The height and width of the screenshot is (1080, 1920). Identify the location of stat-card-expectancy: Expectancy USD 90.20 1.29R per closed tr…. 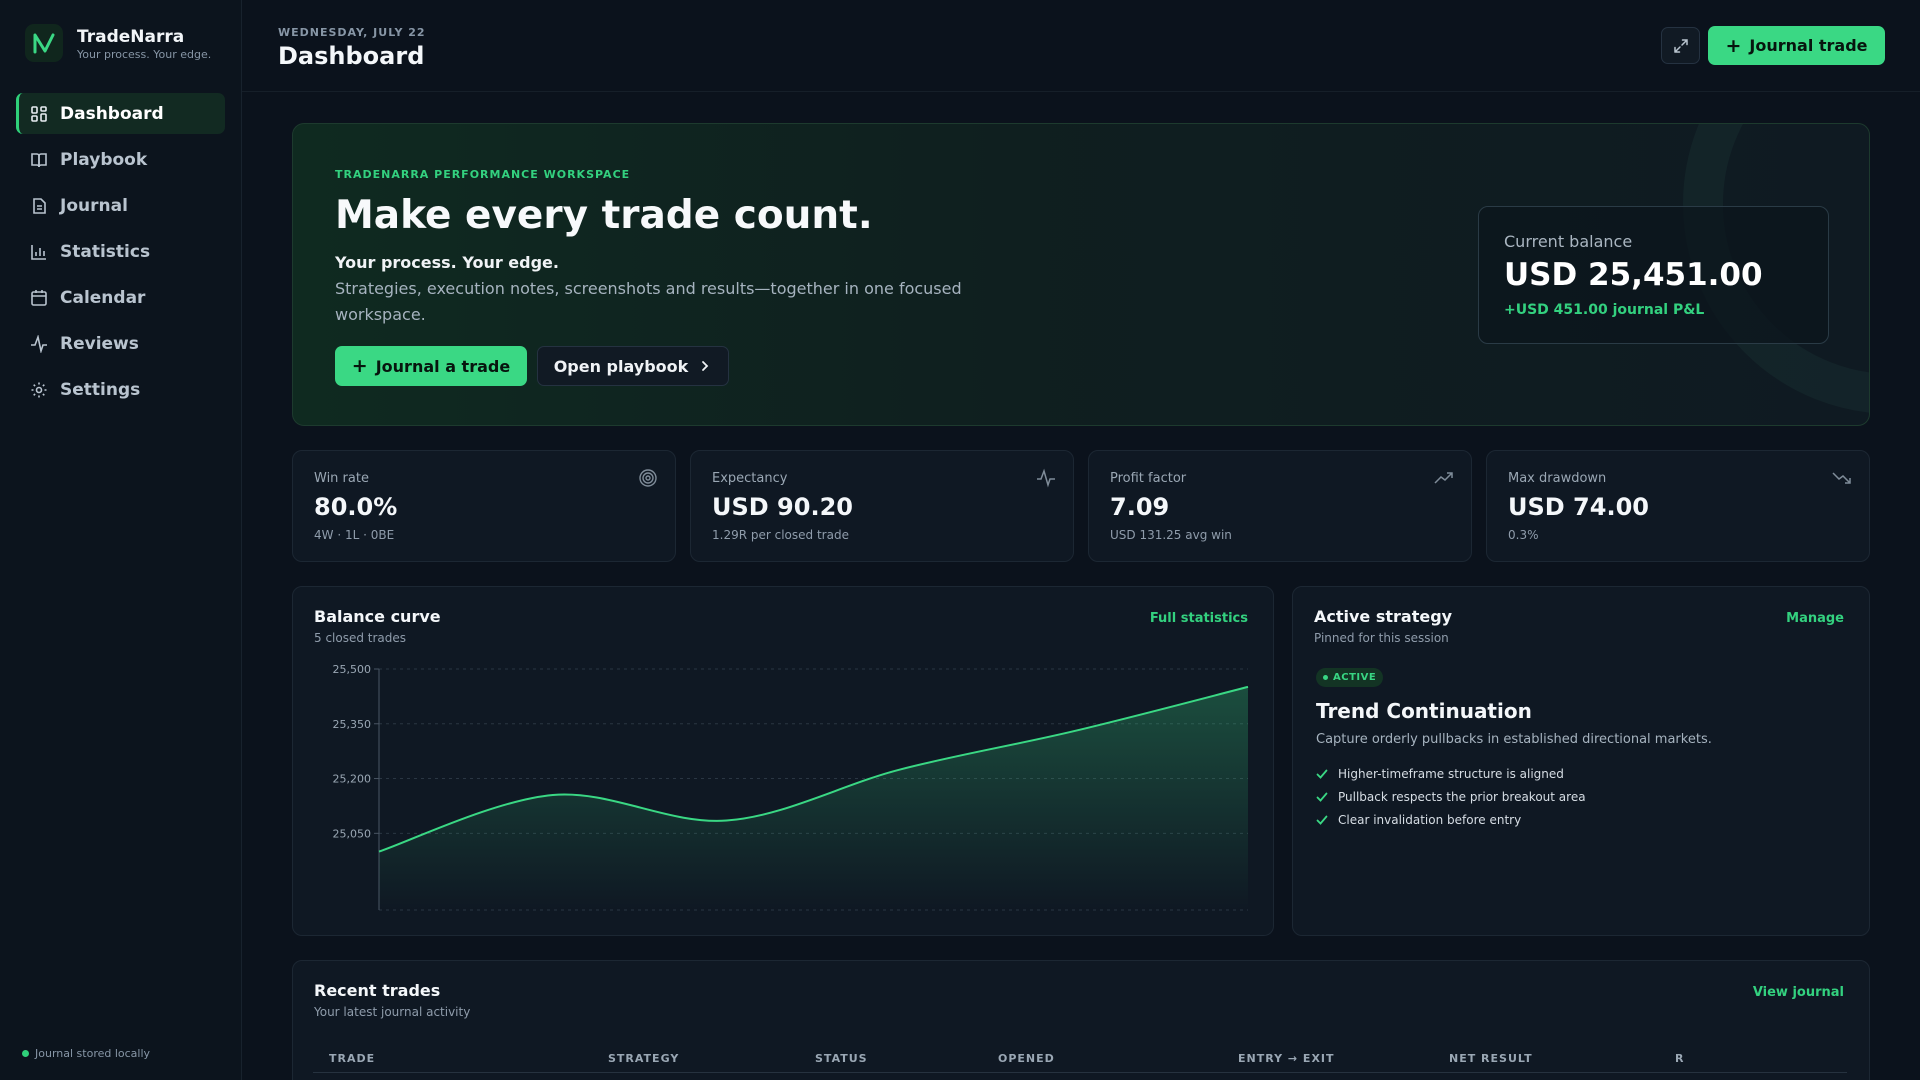
(882, 506).